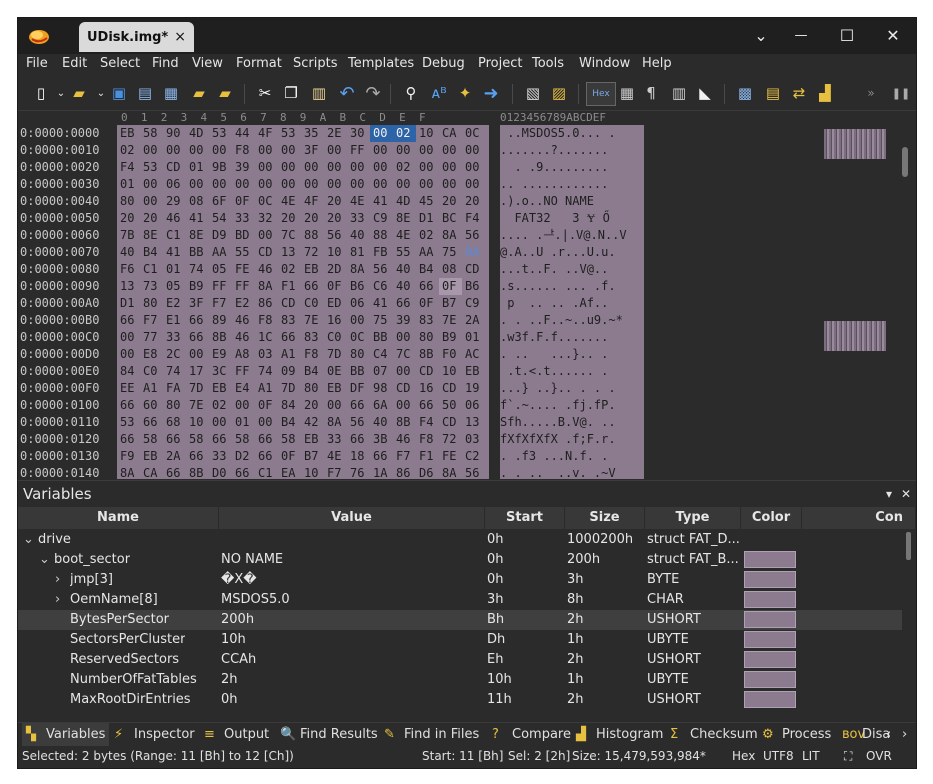 The height and width of the screenshot is (784, 933). What do you see at coordinates (207, 63) in the screenshot?
I see `menu-view: View` at bounding box center [207, 63].